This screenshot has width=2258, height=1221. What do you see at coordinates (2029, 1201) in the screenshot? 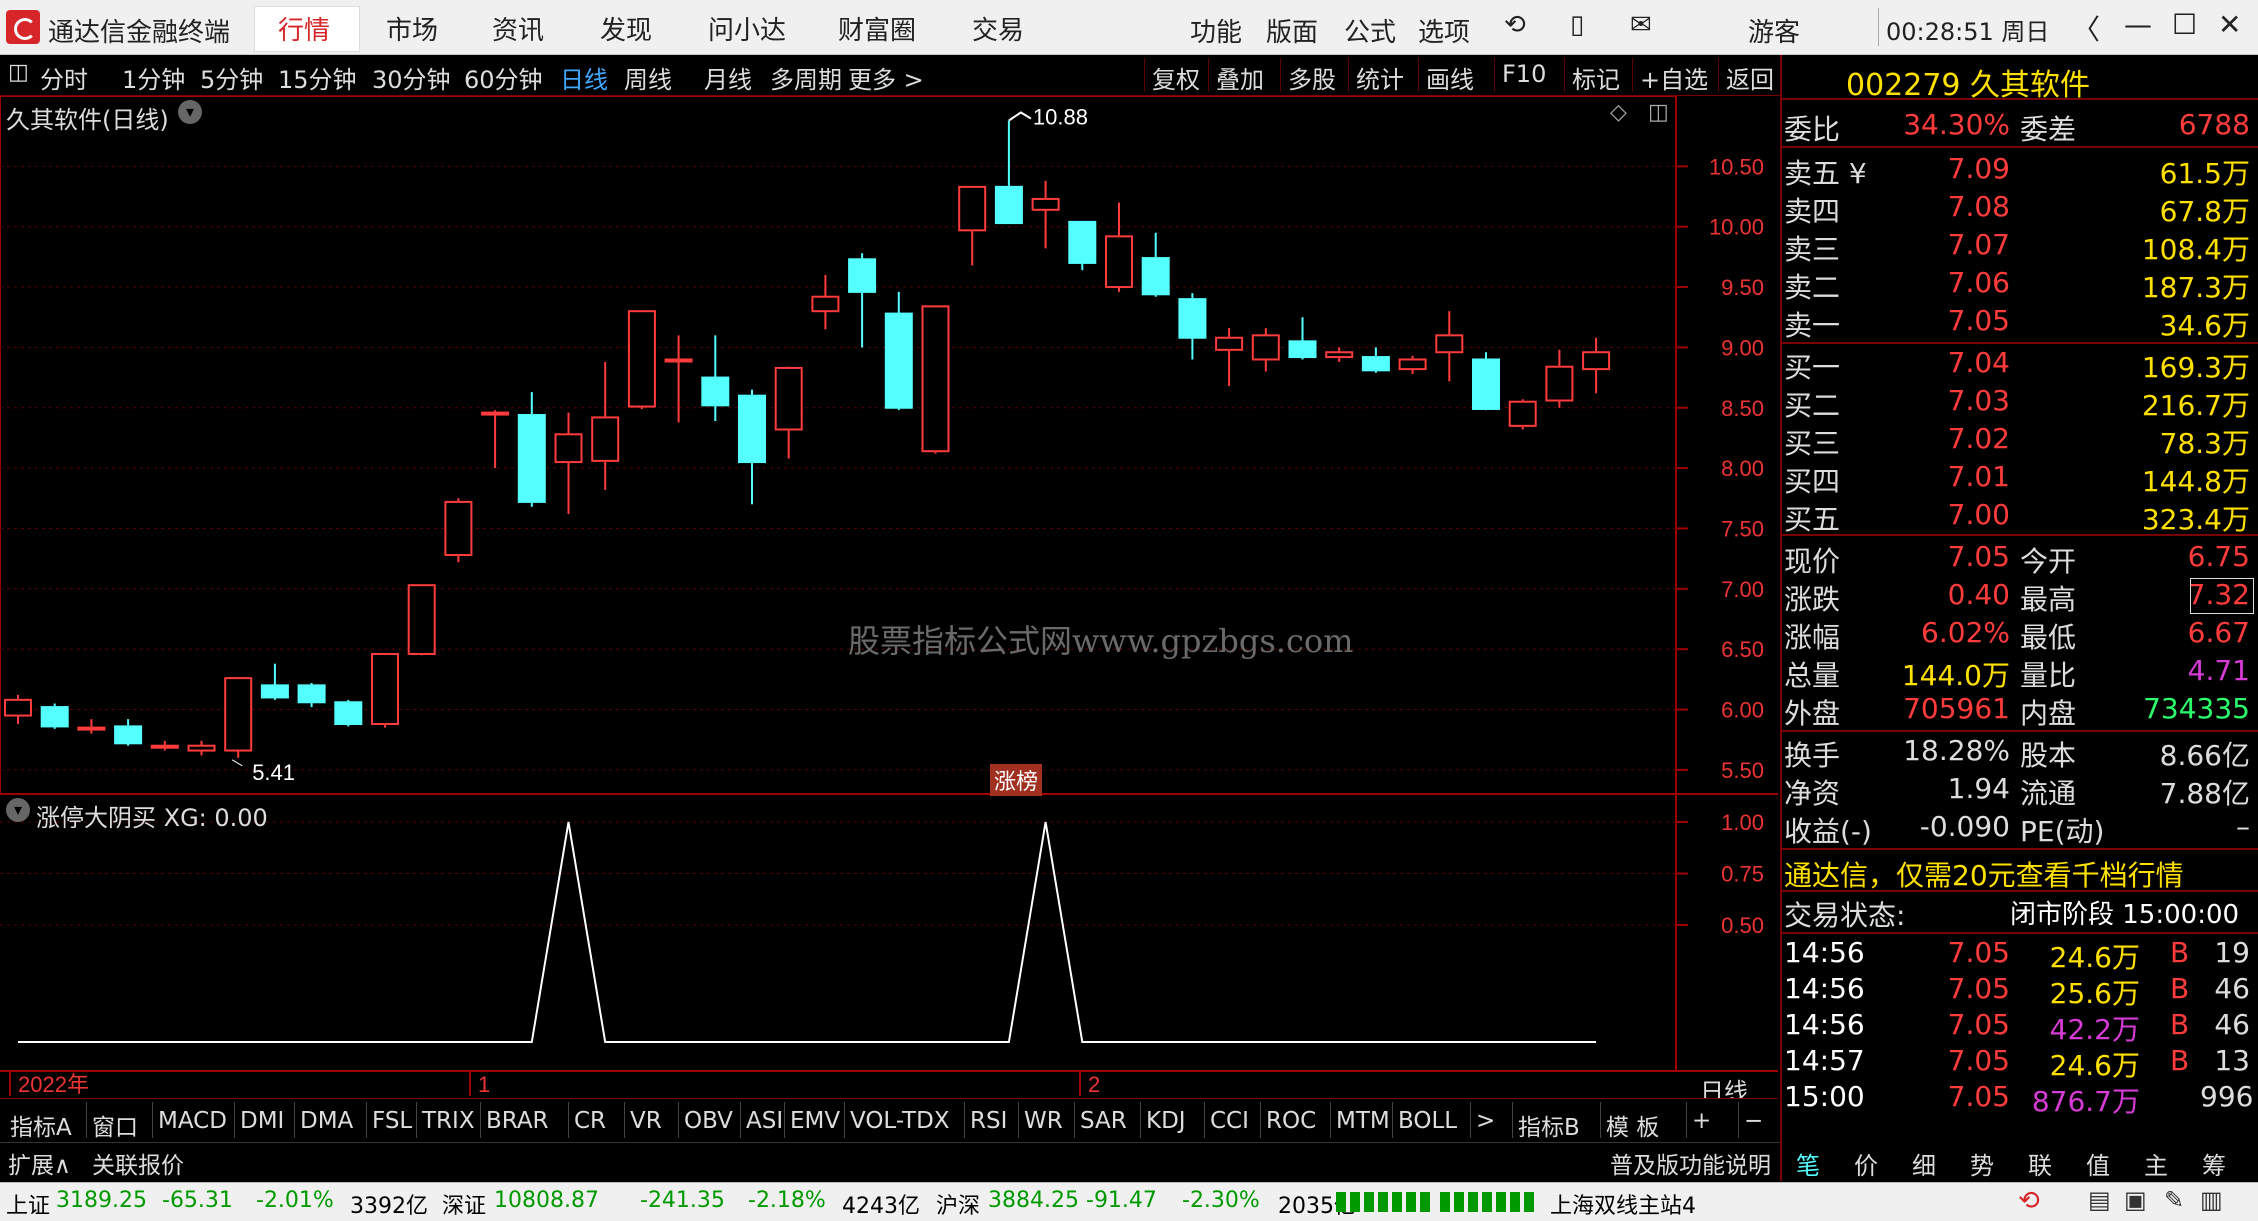
I see `connect-icon: ⟲` at bounding box center [2029, 1201].